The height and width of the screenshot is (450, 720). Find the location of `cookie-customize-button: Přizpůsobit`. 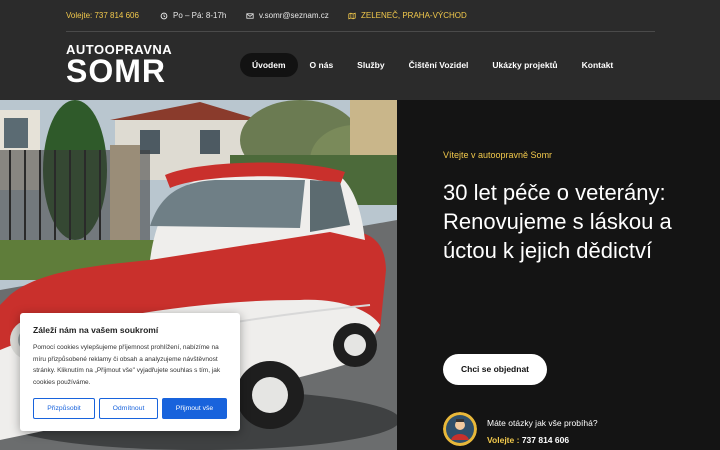

cookie-customize-button: Přizpůsobit is located at coordinates (64, 408).